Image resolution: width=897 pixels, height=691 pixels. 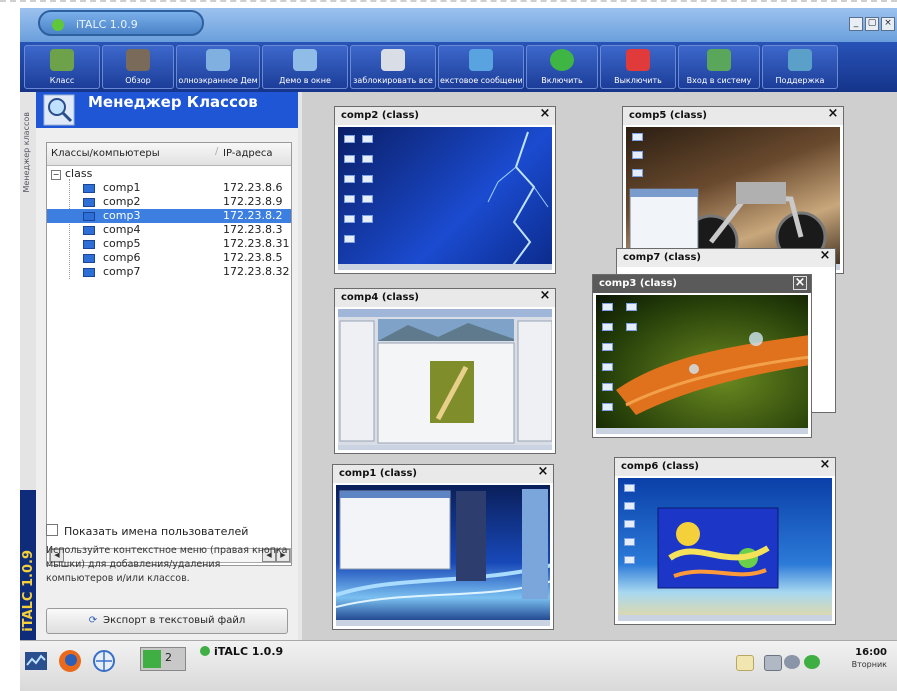 I want to click on tree-row-comp3: comp3 172.23.8.2, so click(x=169, y=216).